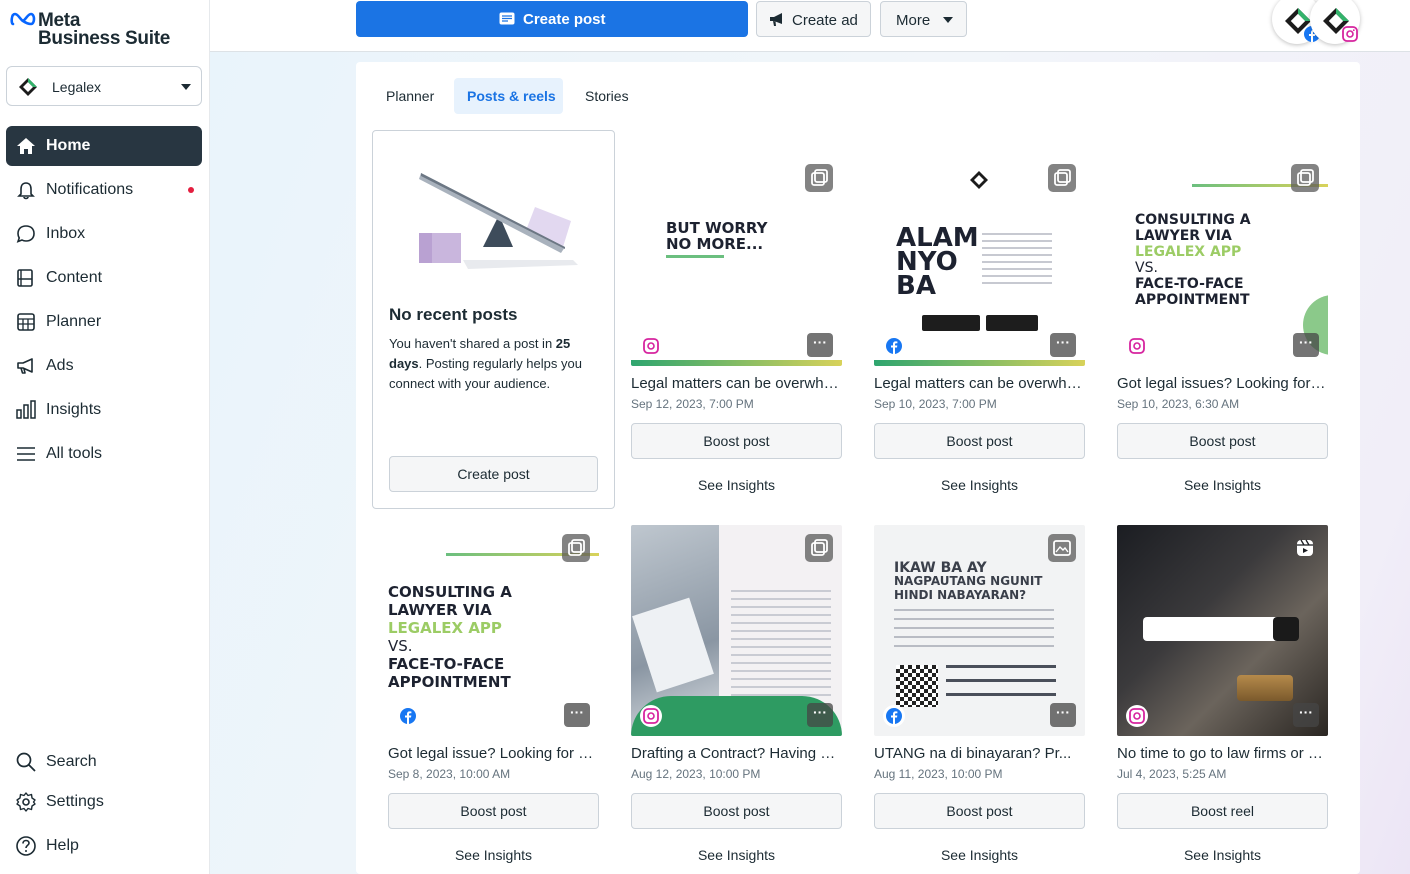 This screenshot has width=1410, height=874. I want to click on google-play-badge, so click(951, 323).